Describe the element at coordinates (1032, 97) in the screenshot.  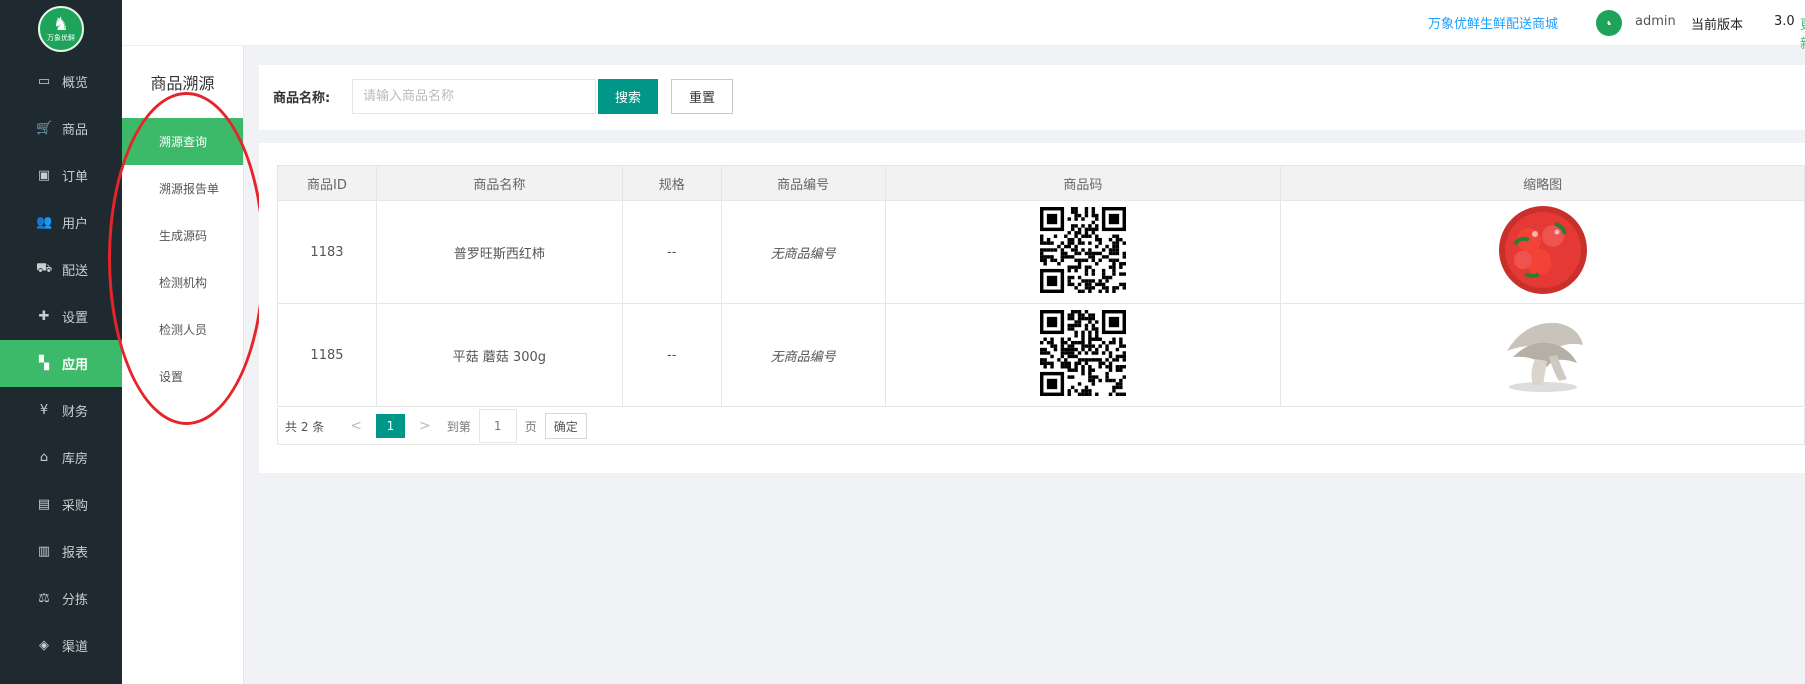
I see `search-form: 商品名称: 搜索 重置` at that location.